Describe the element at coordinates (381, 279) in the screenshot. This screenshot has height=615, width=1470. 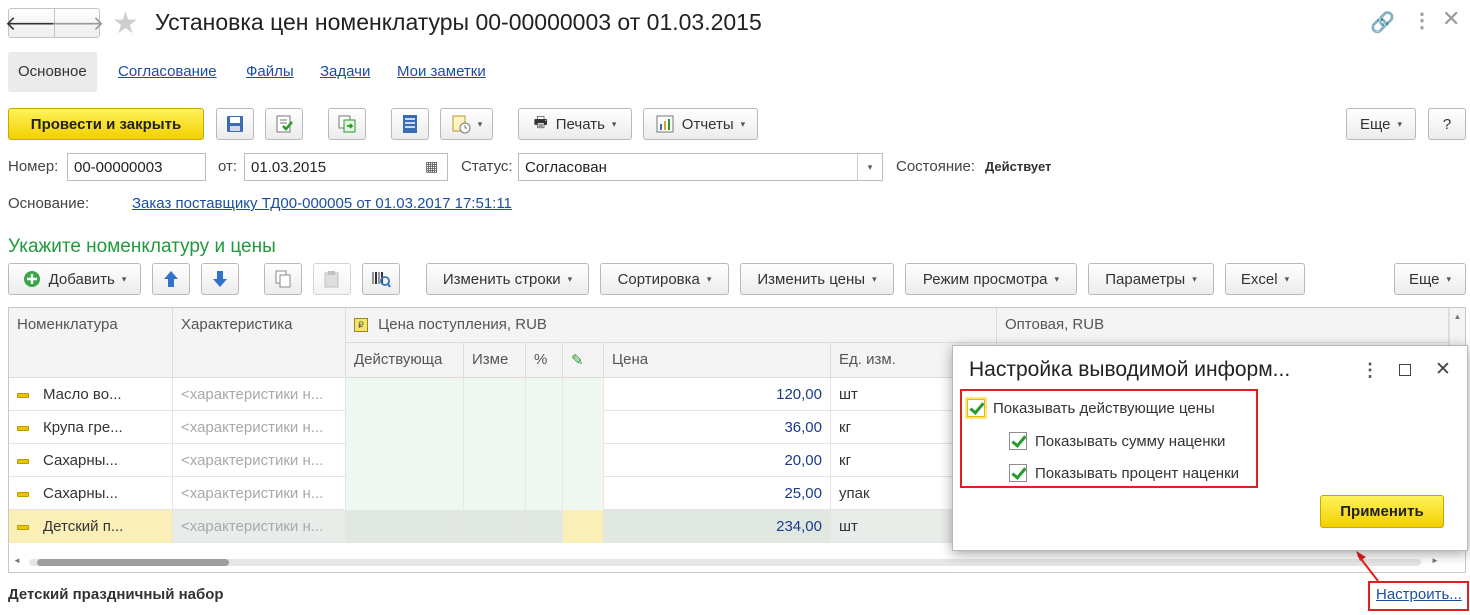
I see `barcode-search-button` at that location.